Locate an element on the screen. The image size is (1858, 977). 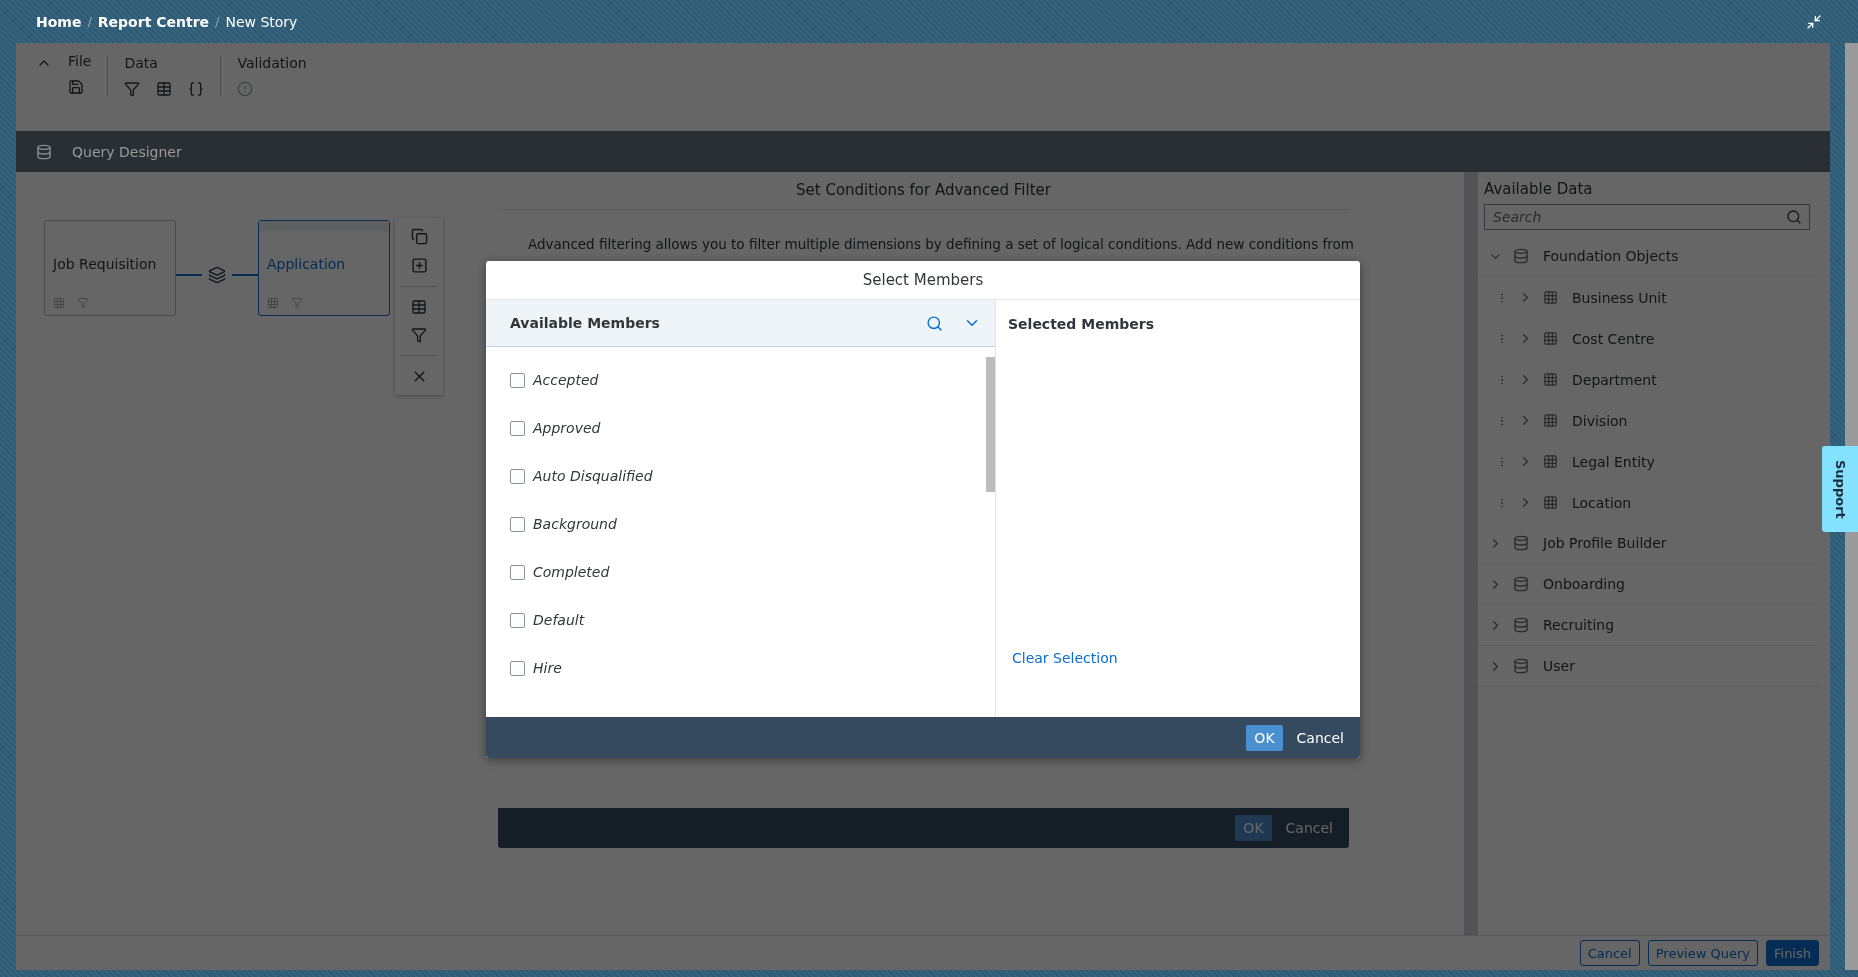
tree-label: Division is located at coordinates (1600, 420).